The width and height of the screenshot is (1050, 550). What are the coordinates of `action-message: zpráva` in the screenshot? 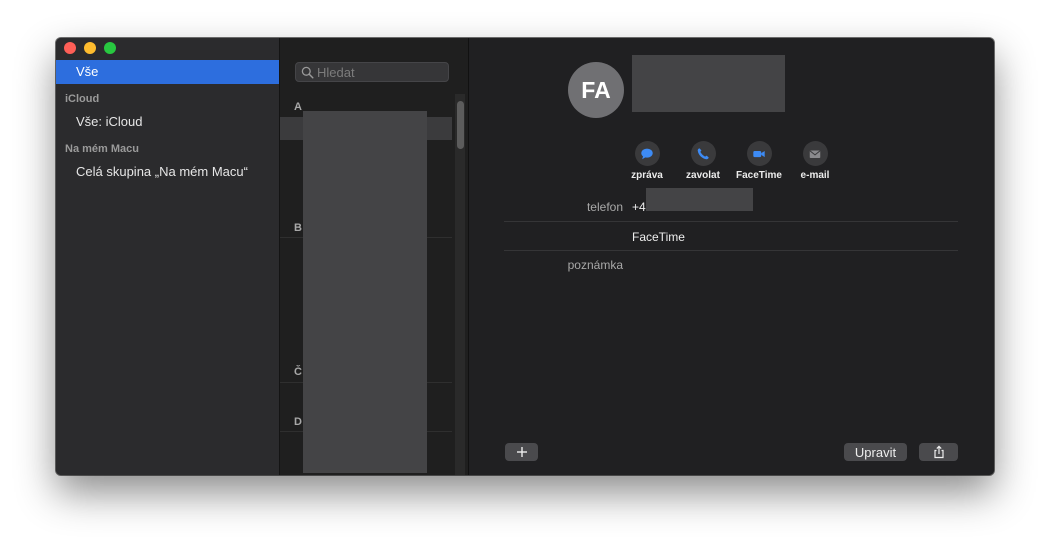 It's located at (647, 161).